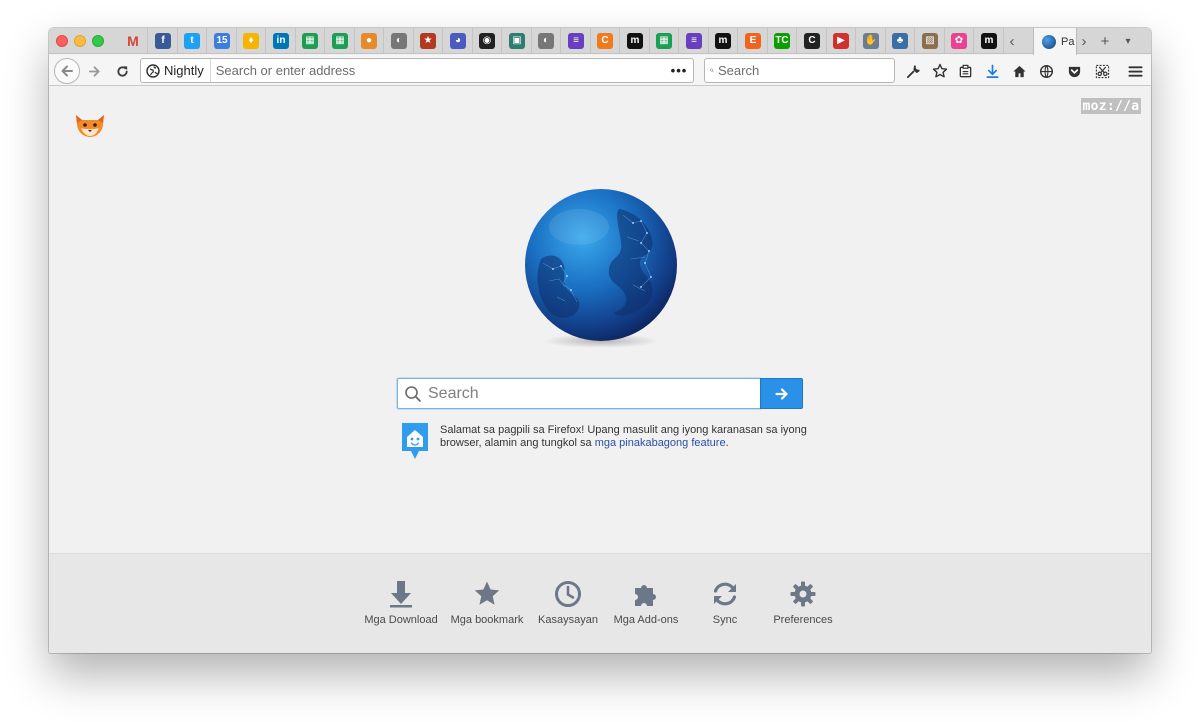 The image size is (1200, 722). Describe the element at coordinates (1046, 71) in the screenshot. I see `web-compat-button` at that location.